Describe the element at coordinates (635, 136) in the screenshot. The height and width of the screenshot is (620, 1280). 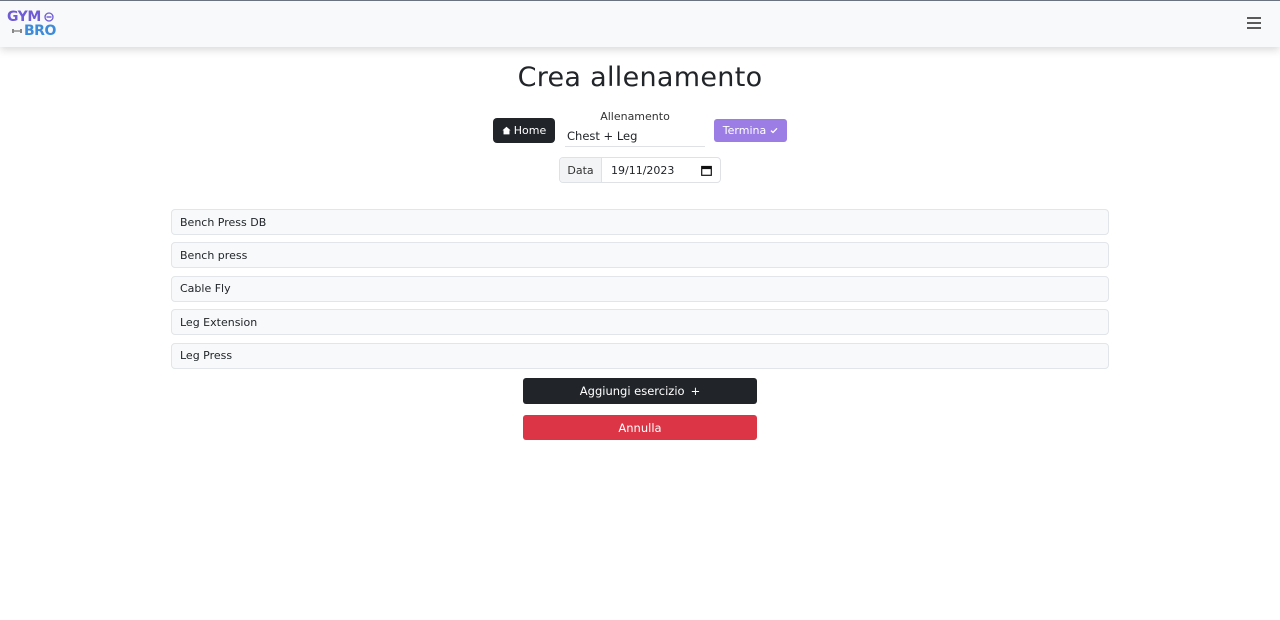
I see `workout-name-input` at that location.